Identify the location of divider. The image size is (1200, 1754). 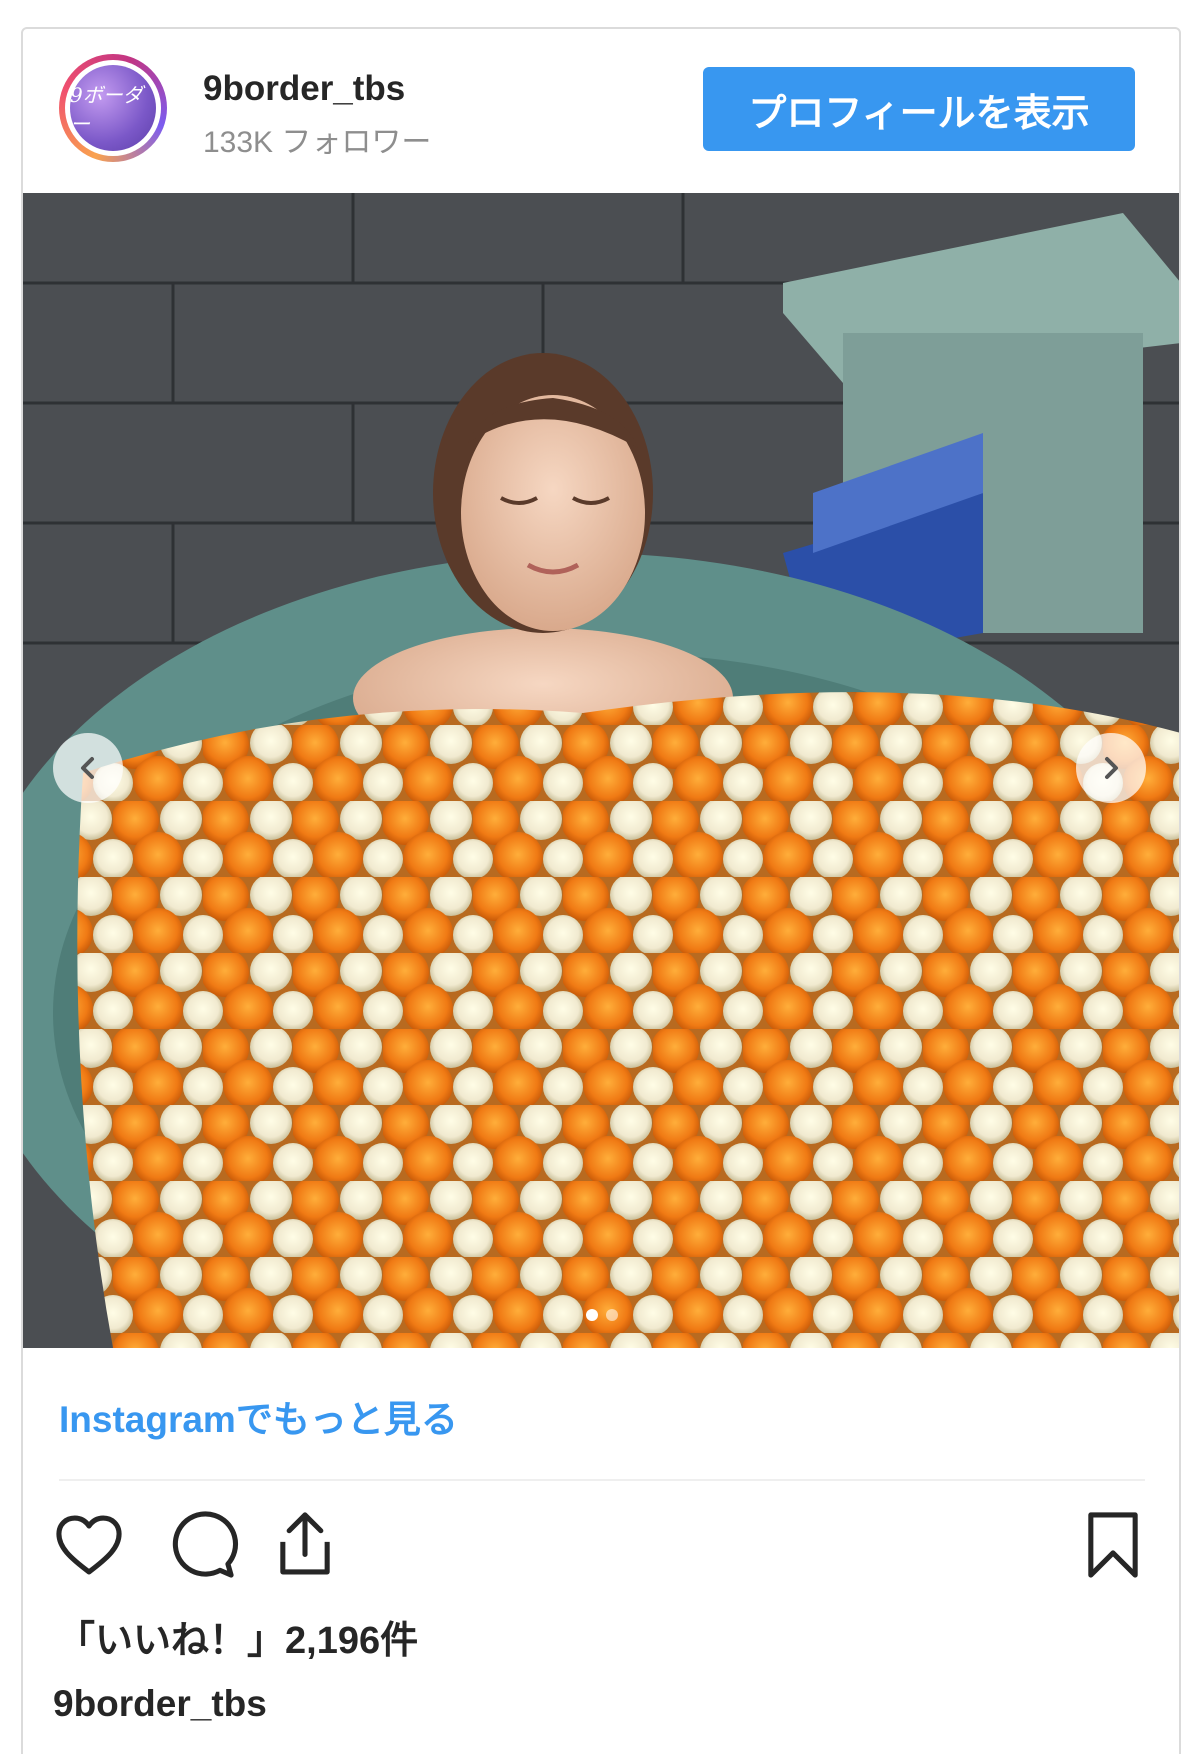
(602, 1480).